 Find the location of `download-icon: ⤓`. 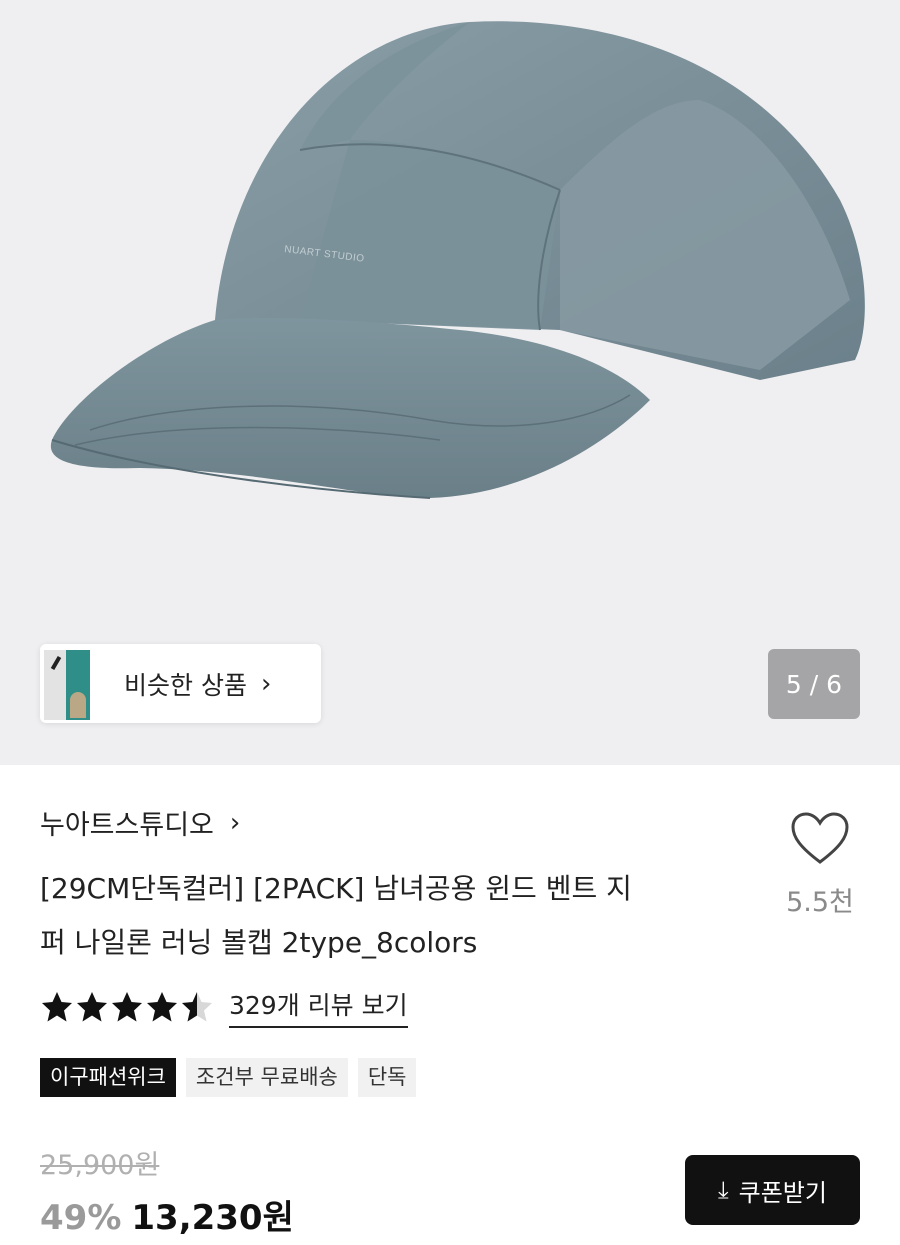

download-icon: ⤓ is located at coordinates (723, 1190).